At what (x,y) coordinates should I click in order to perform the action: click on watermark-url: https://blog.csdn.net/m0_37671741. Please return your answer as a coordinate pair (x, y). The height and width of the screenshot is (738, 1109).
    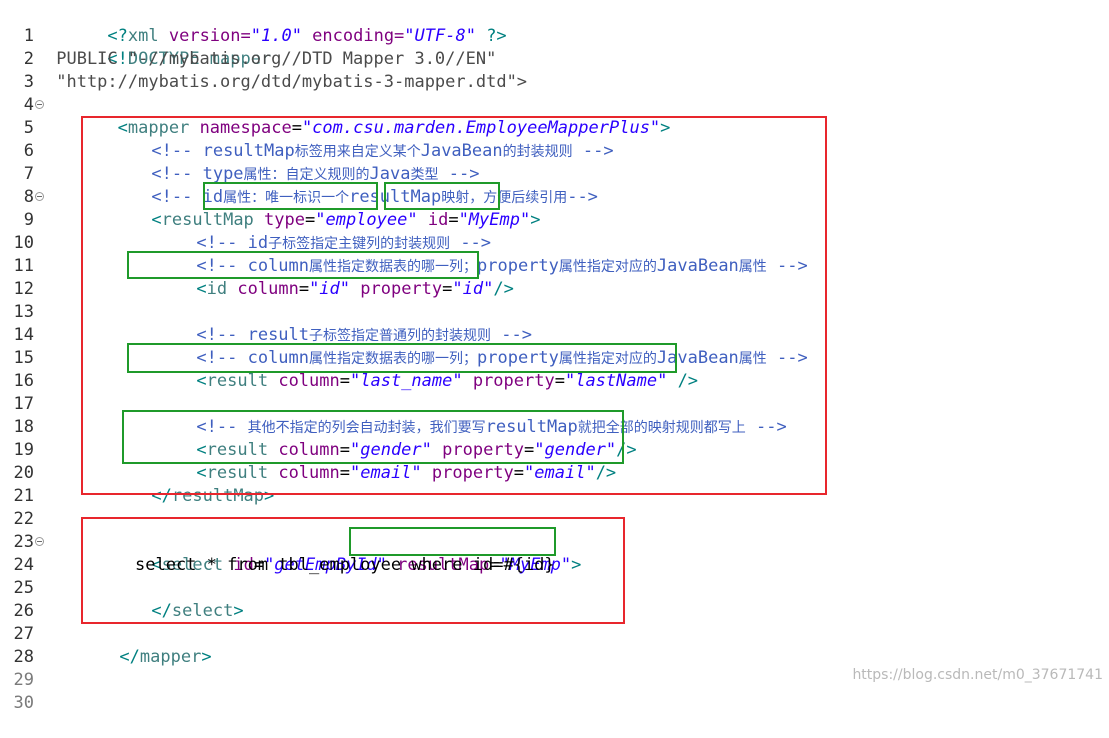
    Looking at the image, I should click on (977, 675).